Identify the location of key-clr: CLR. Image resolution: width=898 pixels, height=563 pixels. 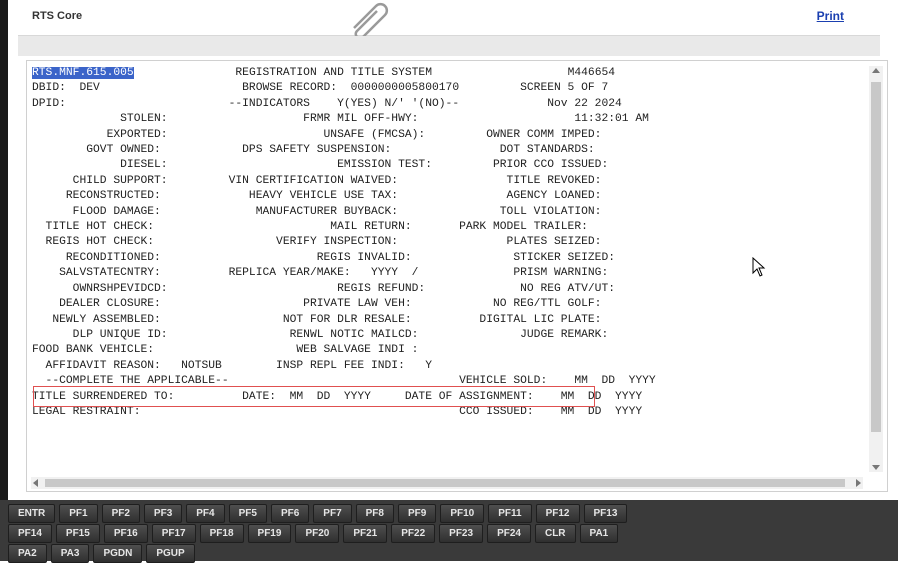
(555, 533).